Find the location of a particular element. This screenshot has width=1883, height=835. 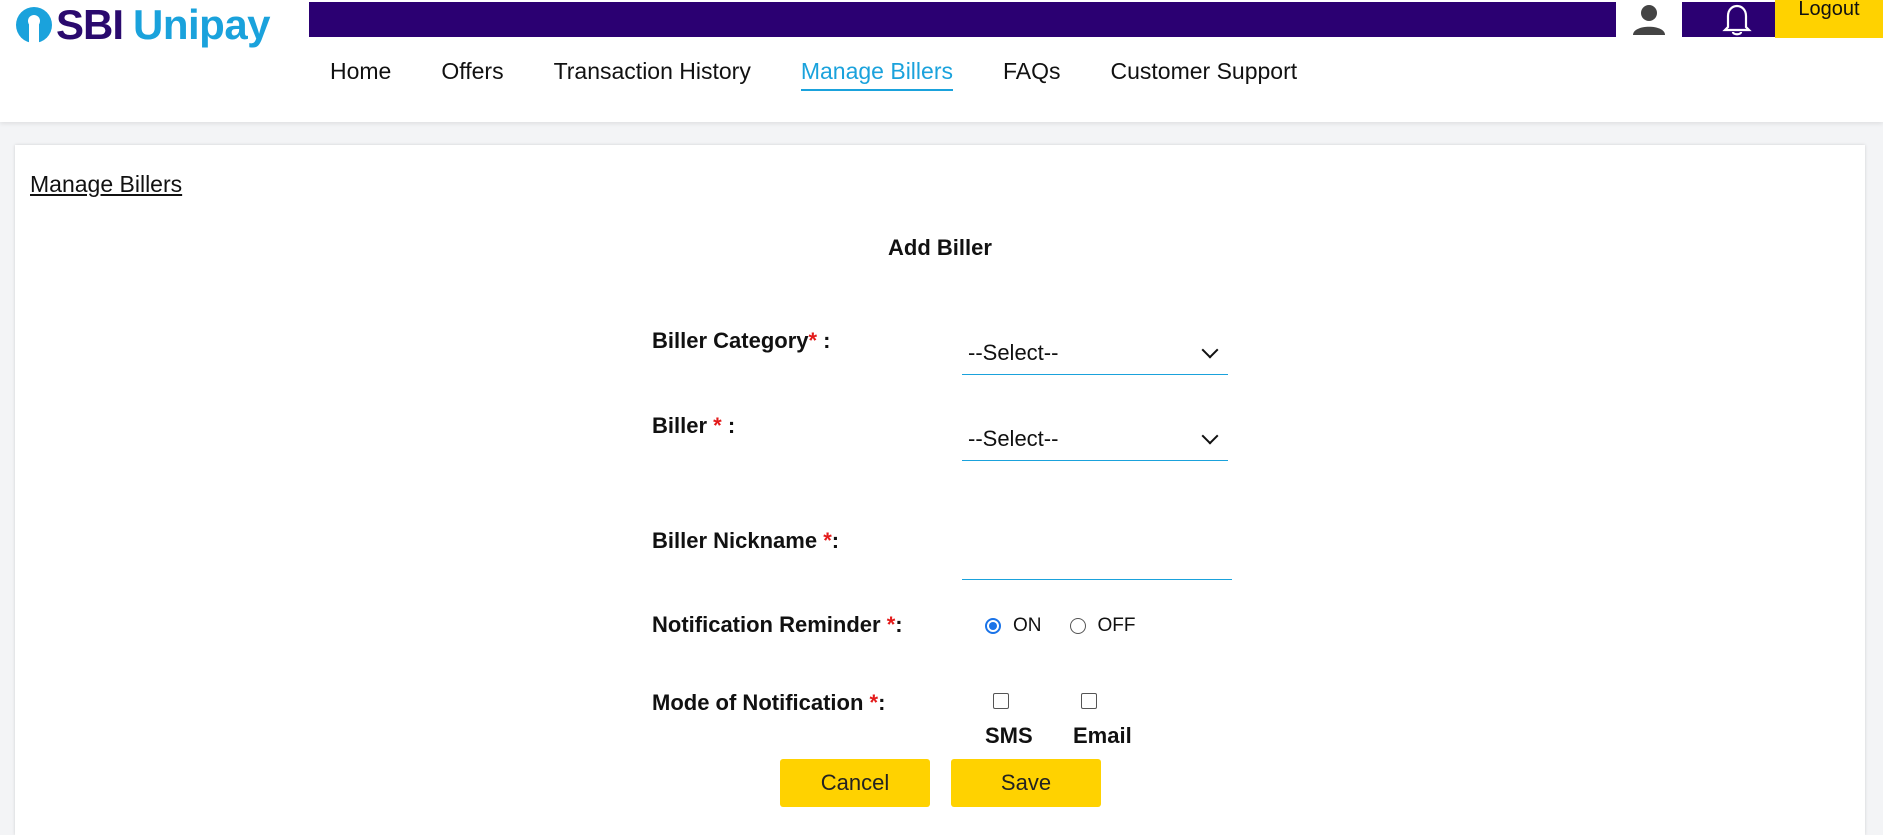

biller-value: --Select-- is located at coordinates (1013, 438).